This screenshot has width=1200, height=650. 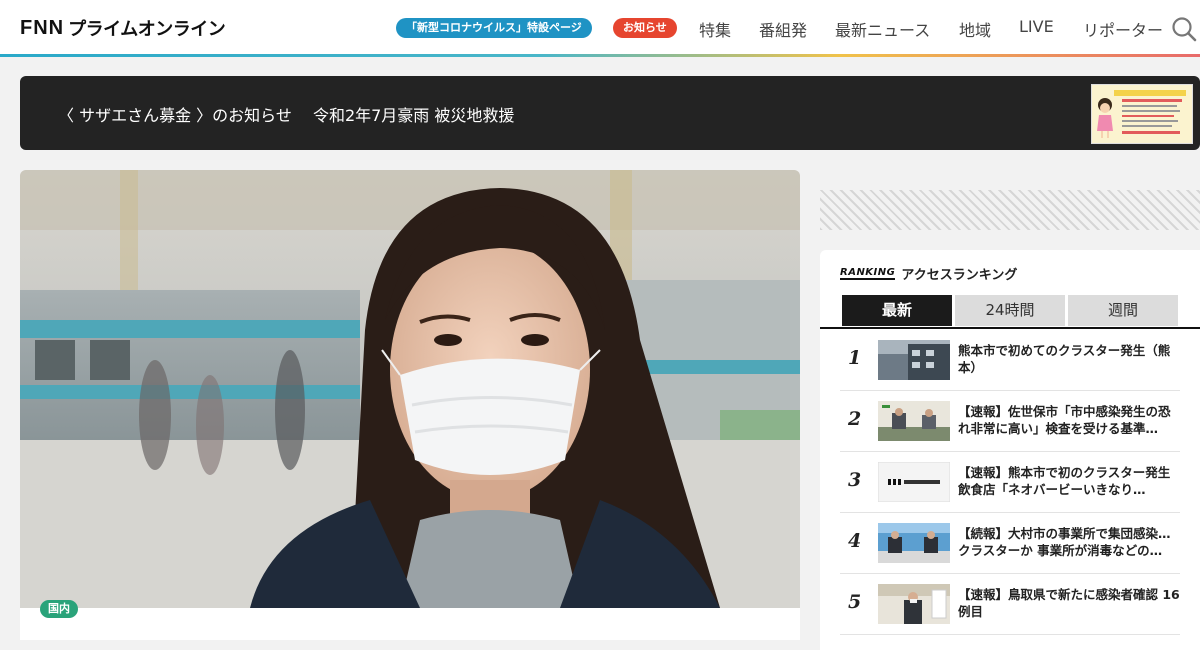 What do you see at coordinates (975, 29) in the screenshot?
I see `nav-region: 地域` at bounding box center [975, 29].